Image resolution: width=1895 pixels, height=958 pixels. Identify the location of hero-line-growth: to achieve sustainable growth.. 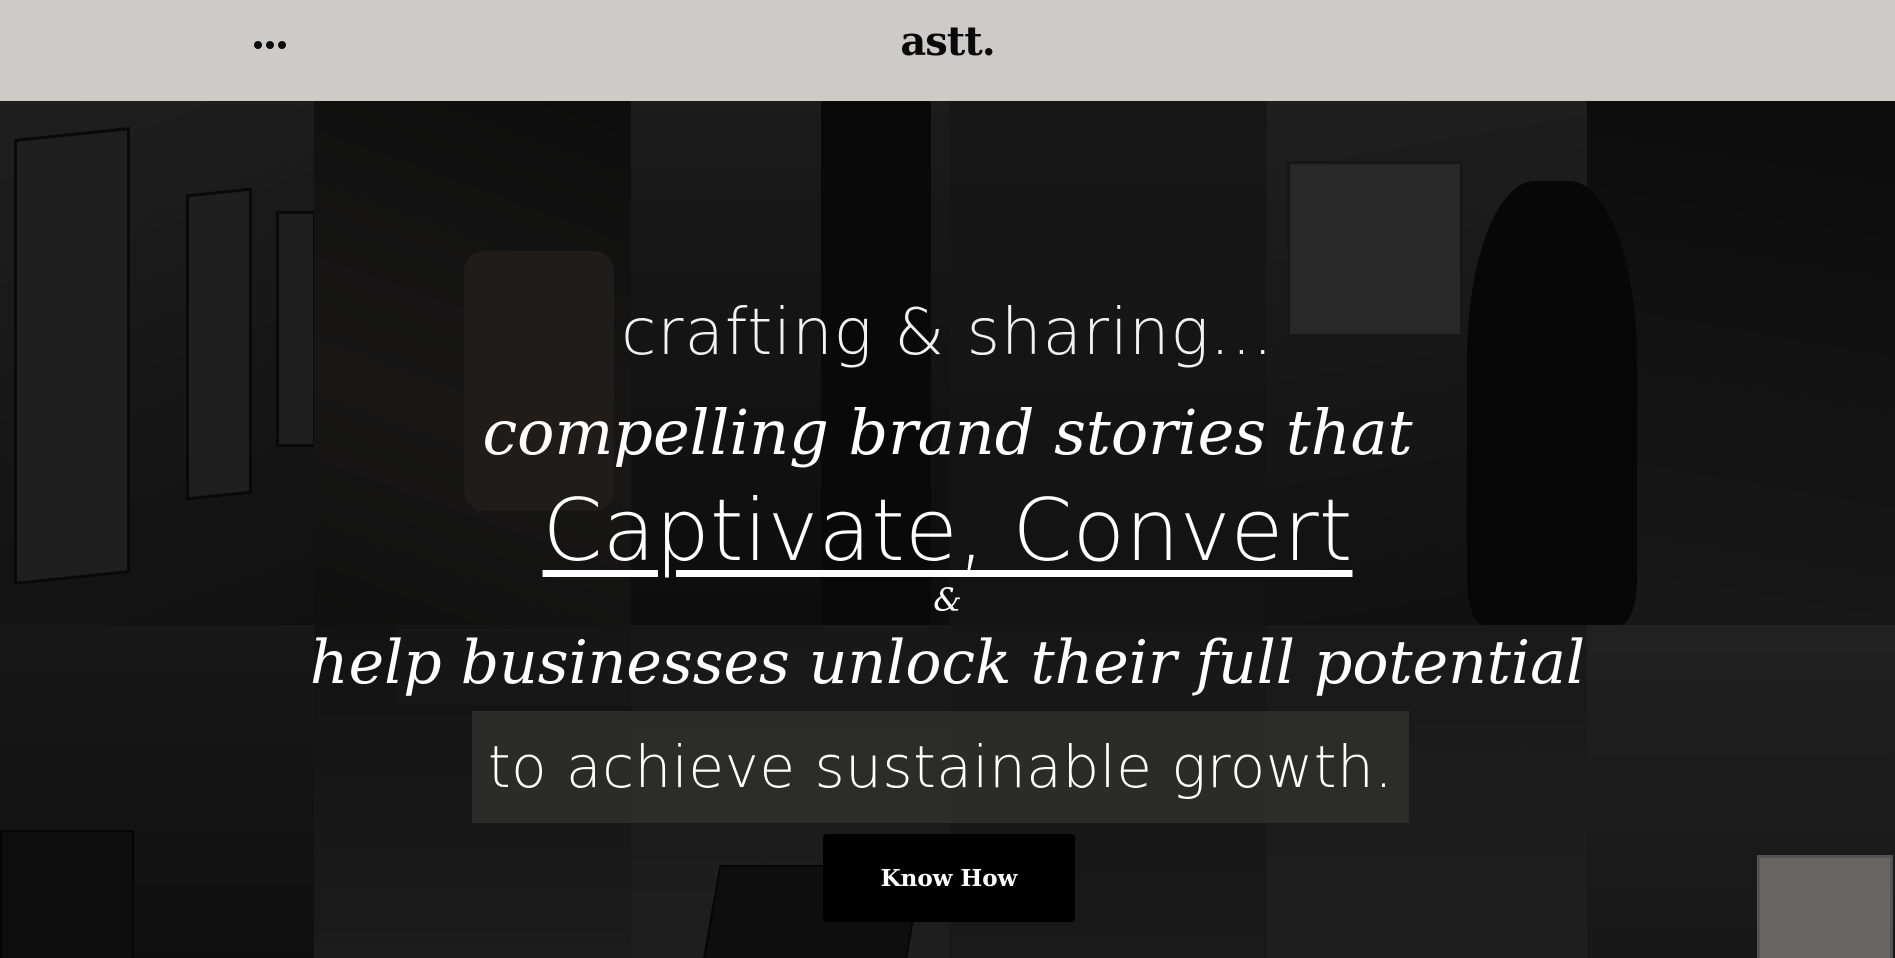
(940, 767).